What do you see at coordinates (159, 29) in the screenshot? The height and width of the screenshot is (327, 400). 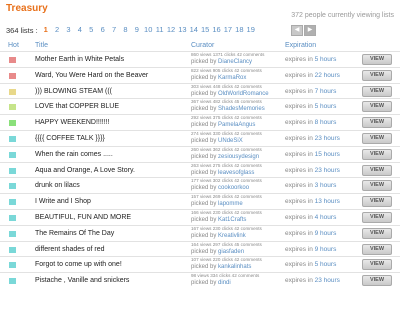 I see `page-link: 11` at bounding box center [159, 29].